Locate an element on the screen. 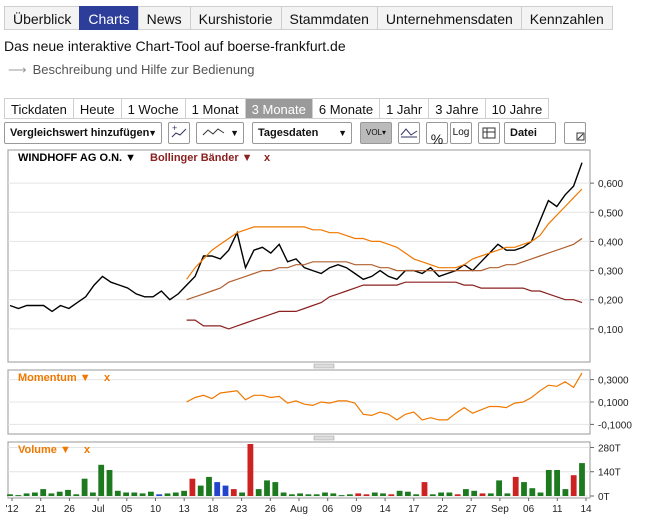 This screenshot has width=658, height=531. tab-stammdaten: Stammdaten is located at coordinates (328, 18).